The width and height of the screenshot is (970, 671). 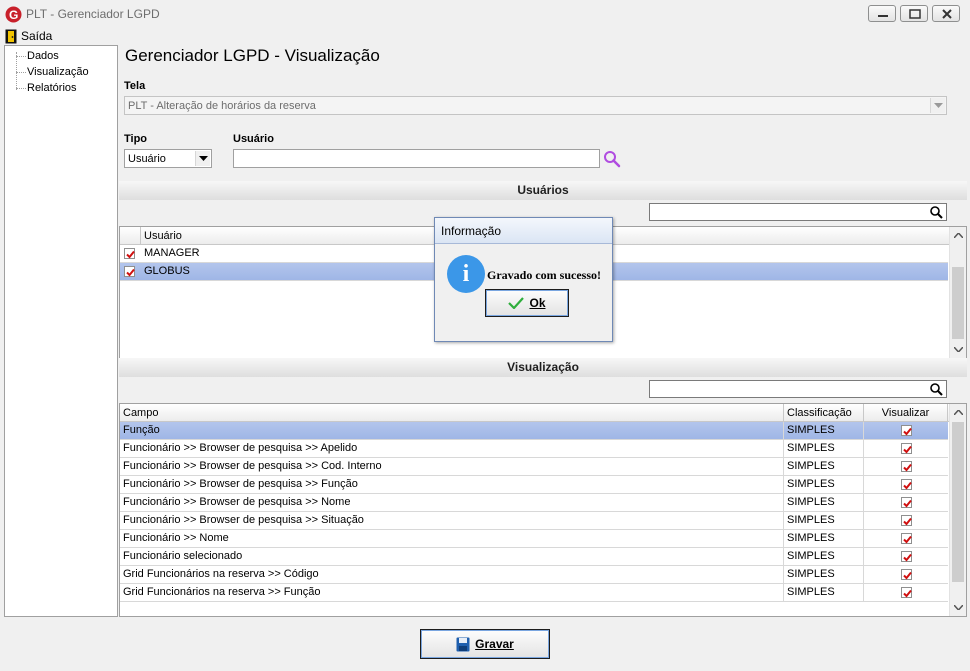 I want to click on view-grid-header: Campo Classificação Visualizar, so click(x=535, y=413).